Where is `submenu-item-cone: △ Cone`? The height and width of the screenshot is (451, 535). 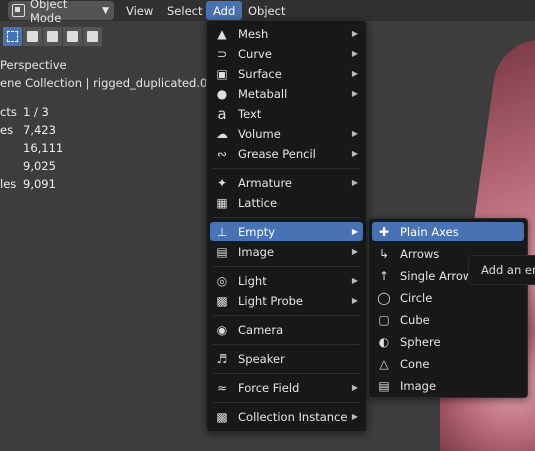
submenu-item-cone: △ Cone is located at coordinates (448, 363).